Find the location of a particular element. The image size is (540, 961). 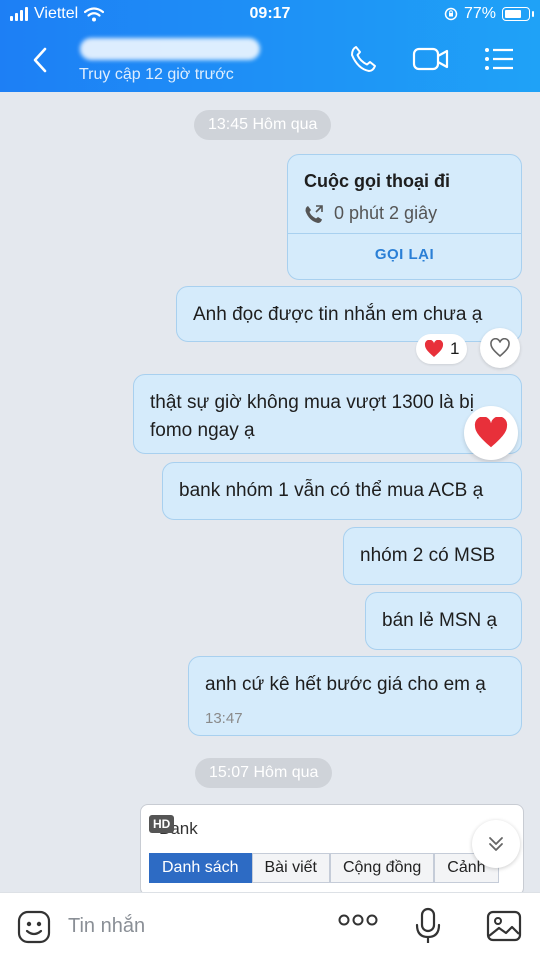

image-tabs: Danh sách Bài viết Cộng đồng Cảnh is located at coordinates (324, 868).